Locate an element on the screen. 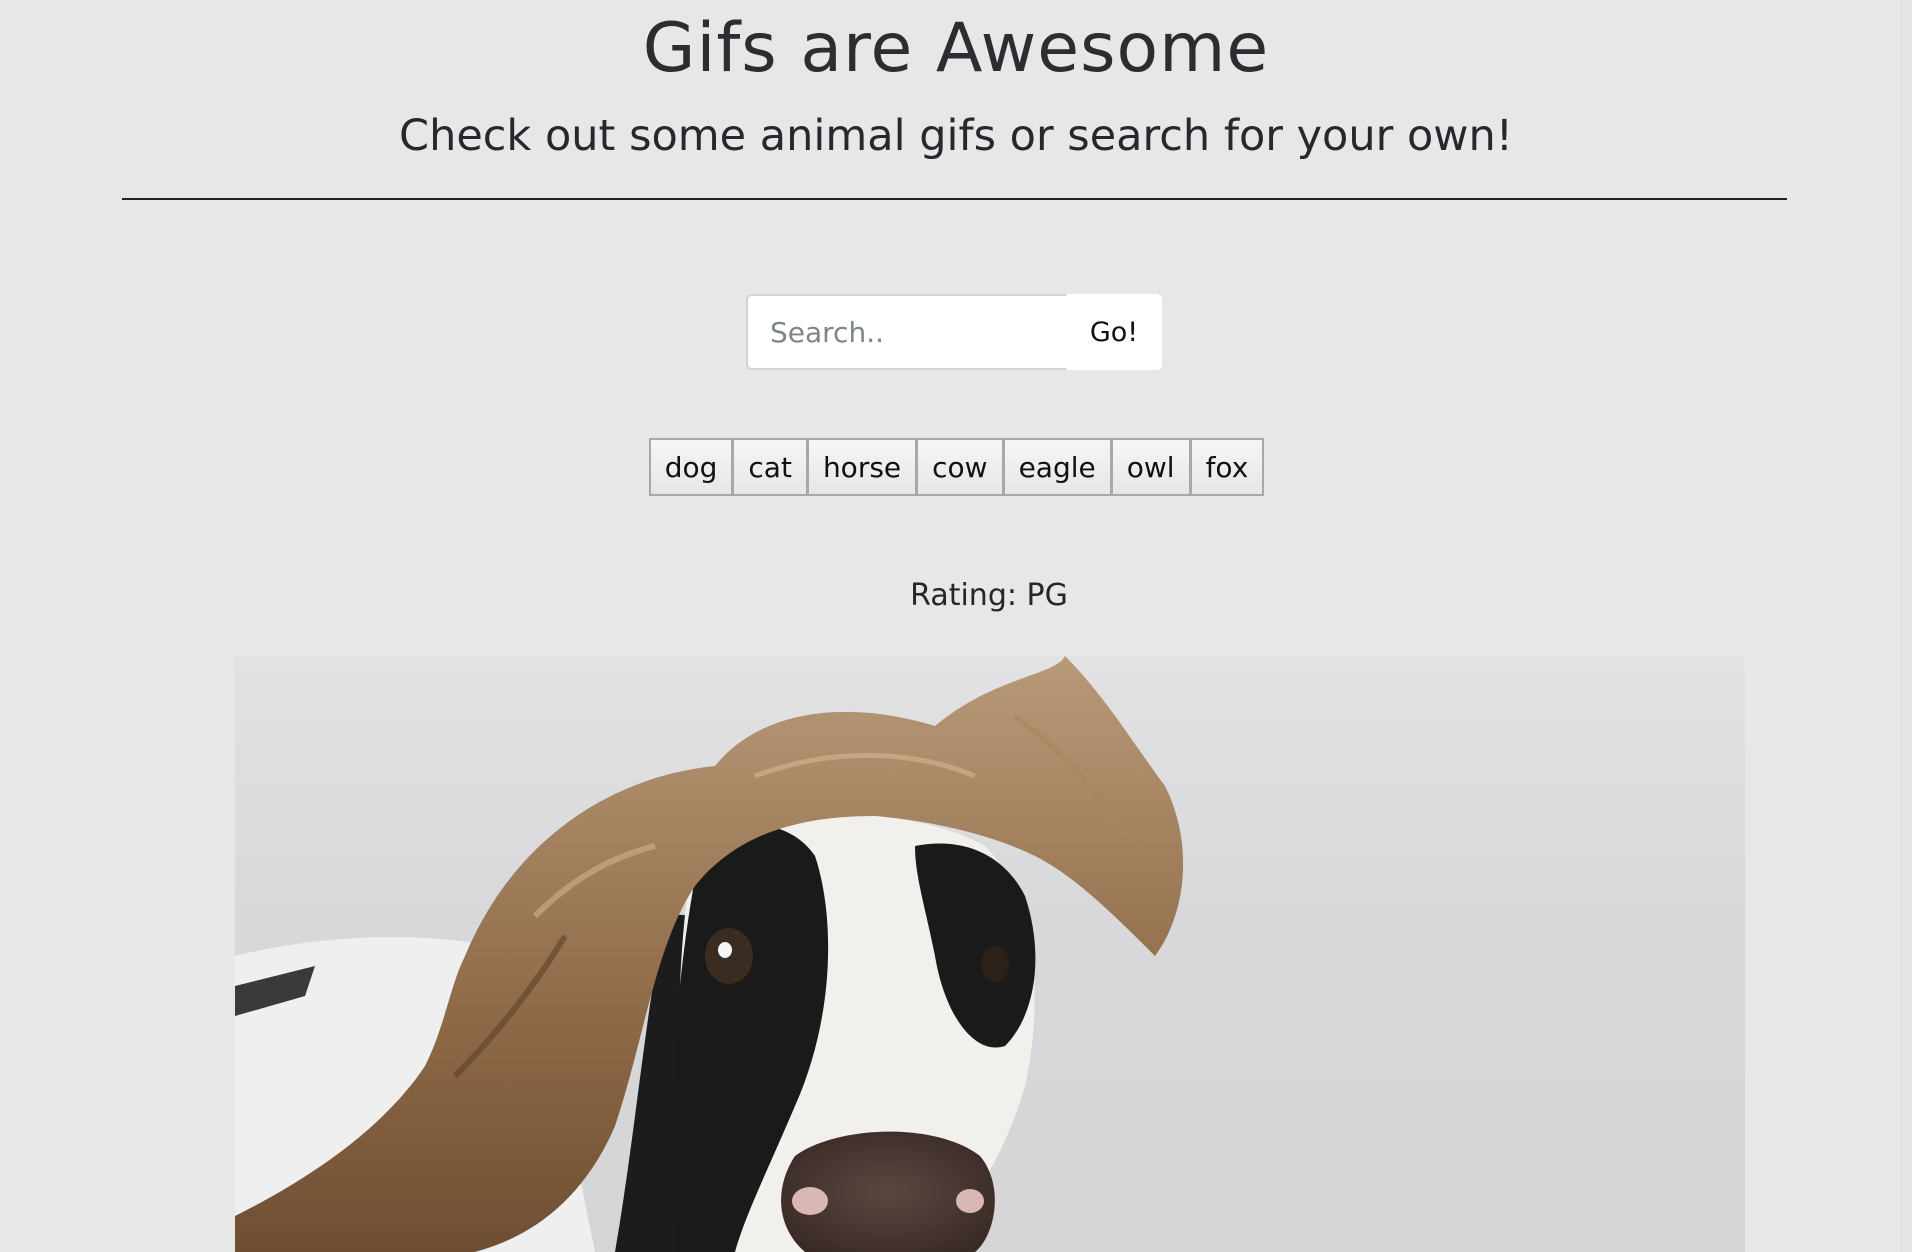  search-form: Go! is located at coordinates (954, 332).